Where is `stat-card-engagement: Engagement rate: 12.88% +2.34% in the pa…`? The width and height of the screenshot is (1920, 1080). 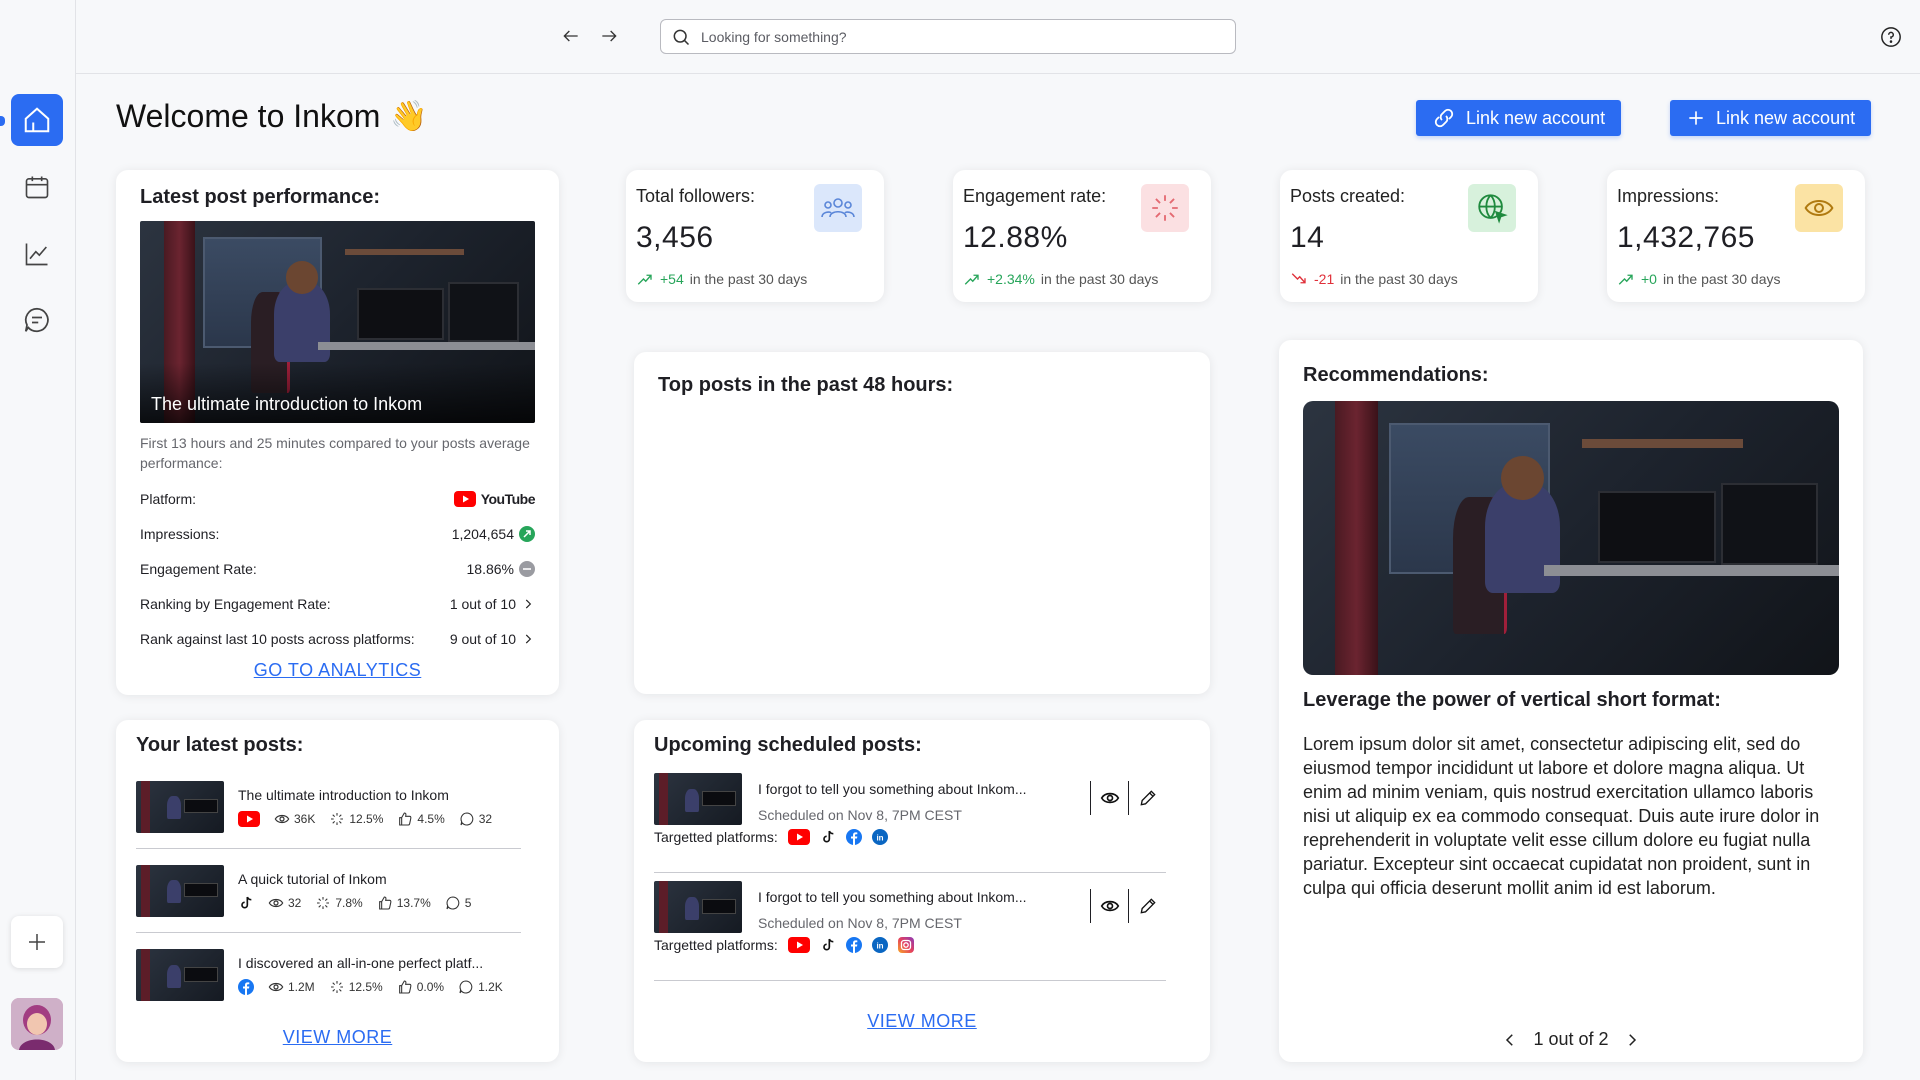
stat-card-engagement: Engagement rate: 12.88% +2.34% in the pa… is located at coordinates (1082, 236).